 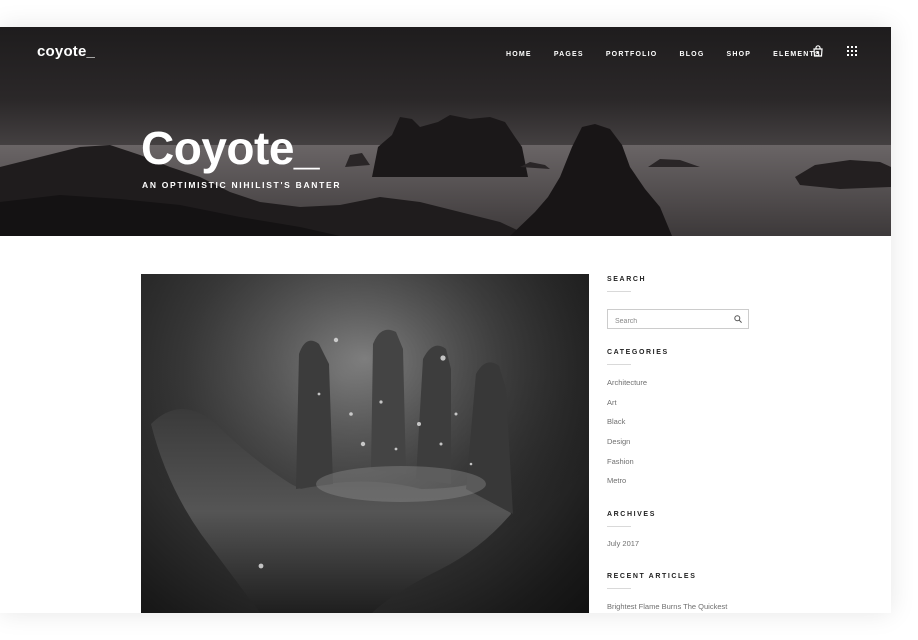 I want to click on recent-articles-list: Brightest Flame Burns The Quickest, so click(x=682, y=607).